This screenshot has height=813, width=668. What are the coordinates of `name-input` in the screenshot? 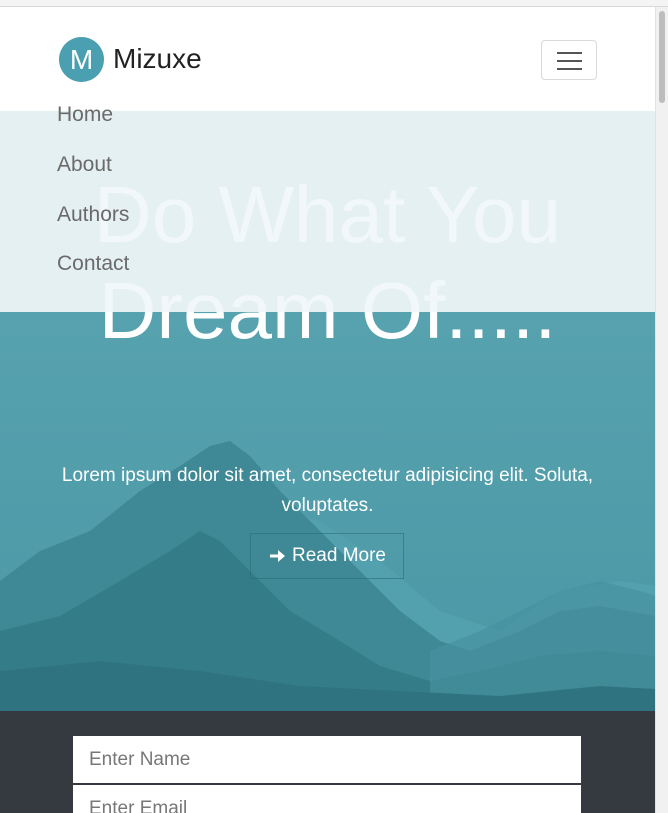 It's located at (327, 759).